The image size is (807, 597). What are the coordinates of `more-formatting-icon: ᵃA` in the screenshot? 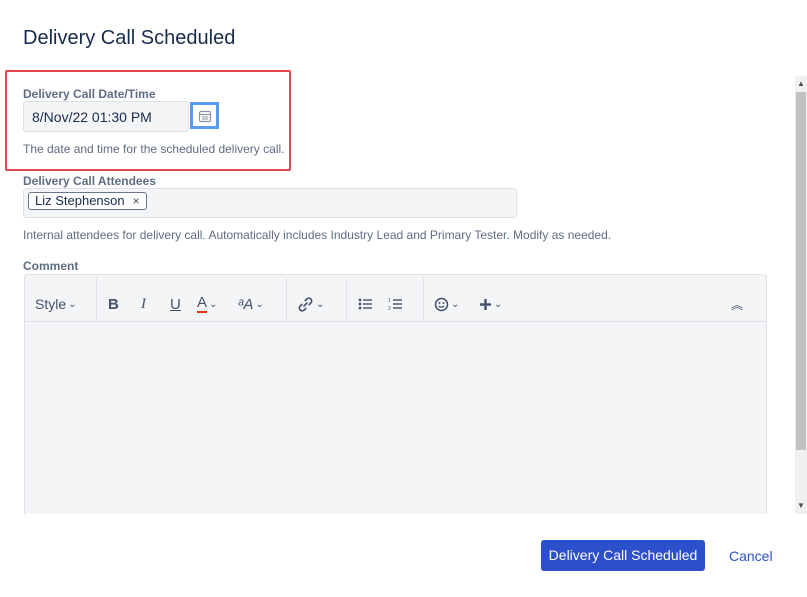 It's located at (246, 304).